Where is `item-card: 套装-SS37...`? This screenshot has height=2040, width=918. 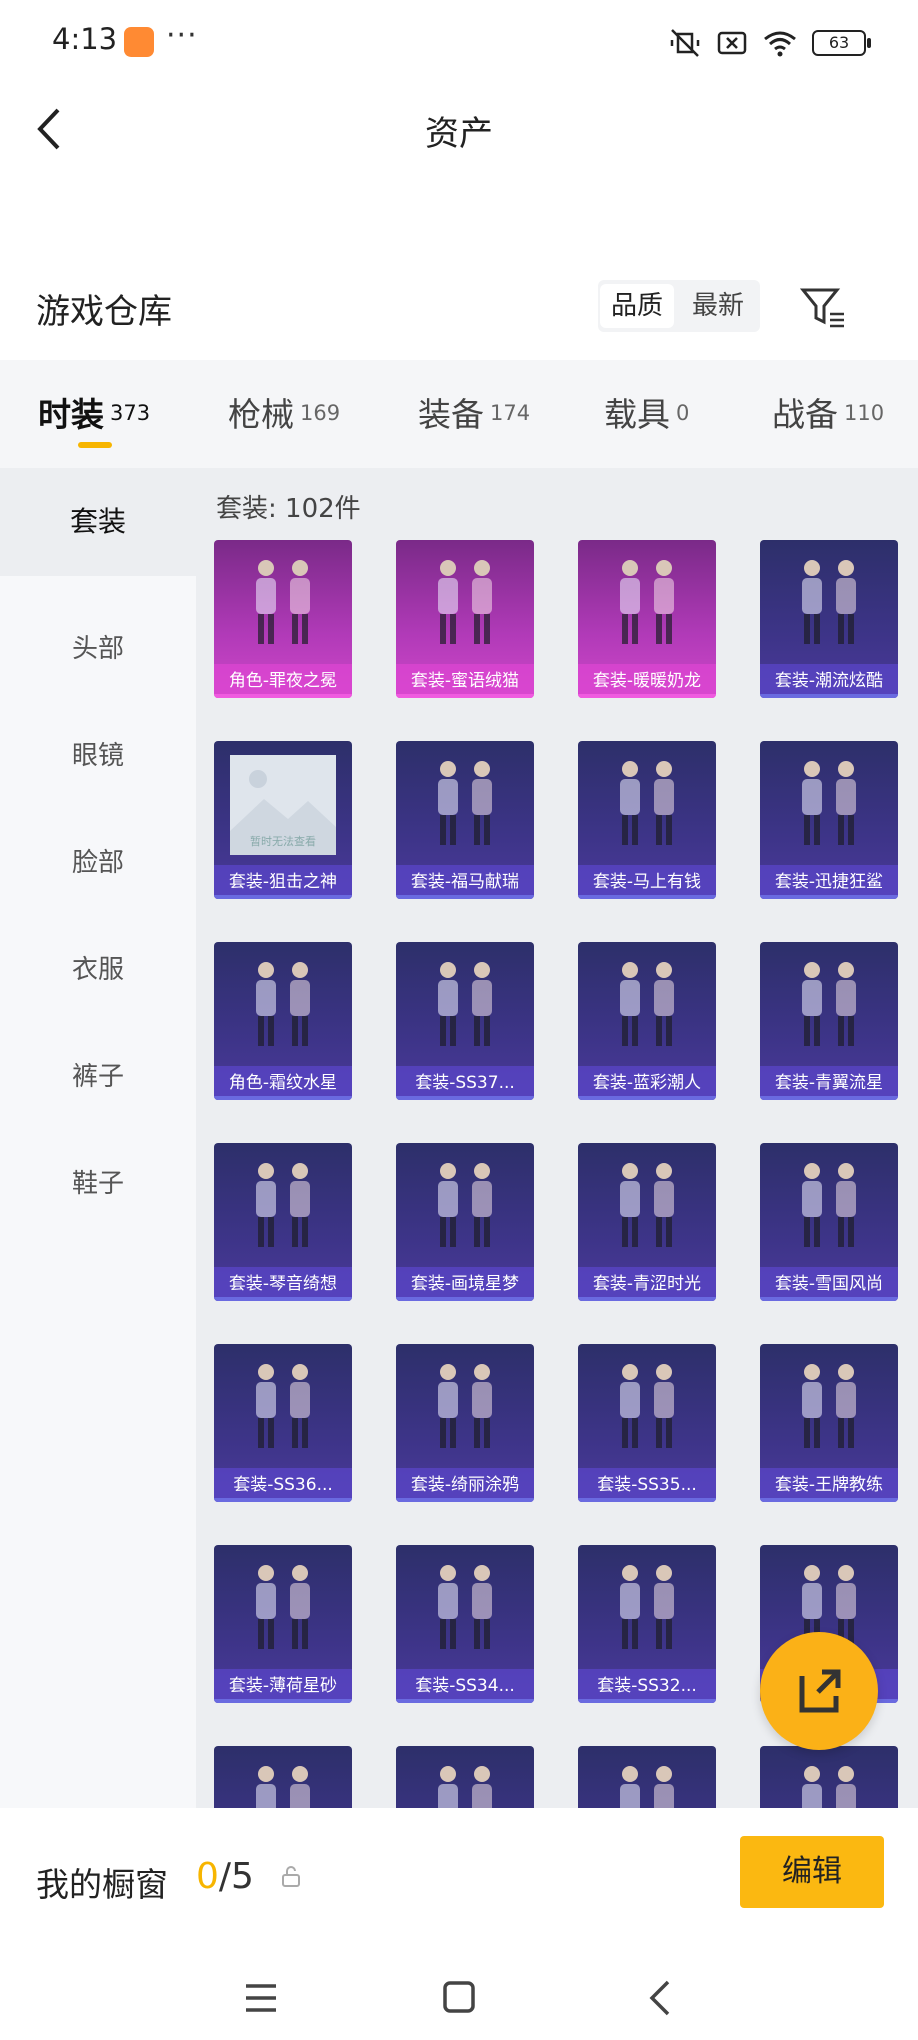
item-card: 套装-SS37... is located at coordinates (465, 1021).